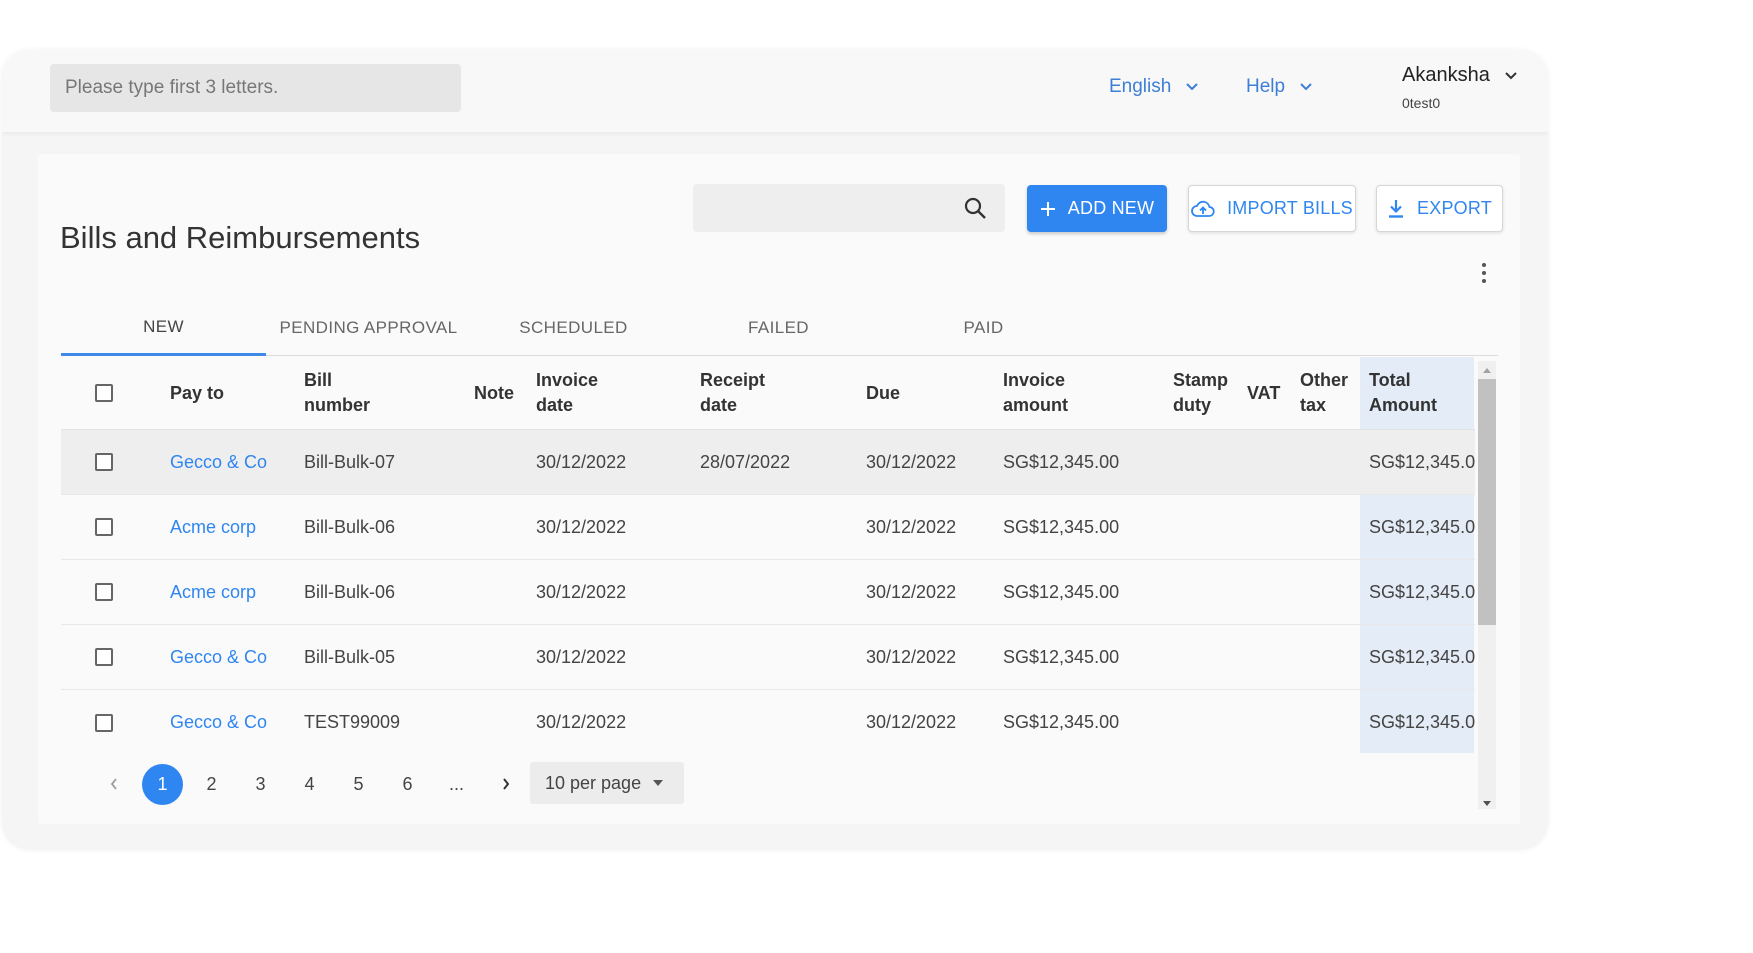 The image size is (1753, 953). What do you see at coordinates (1047, 208) in the screenshot?
I see `plus-icon` at bounding box center [1047, 208].